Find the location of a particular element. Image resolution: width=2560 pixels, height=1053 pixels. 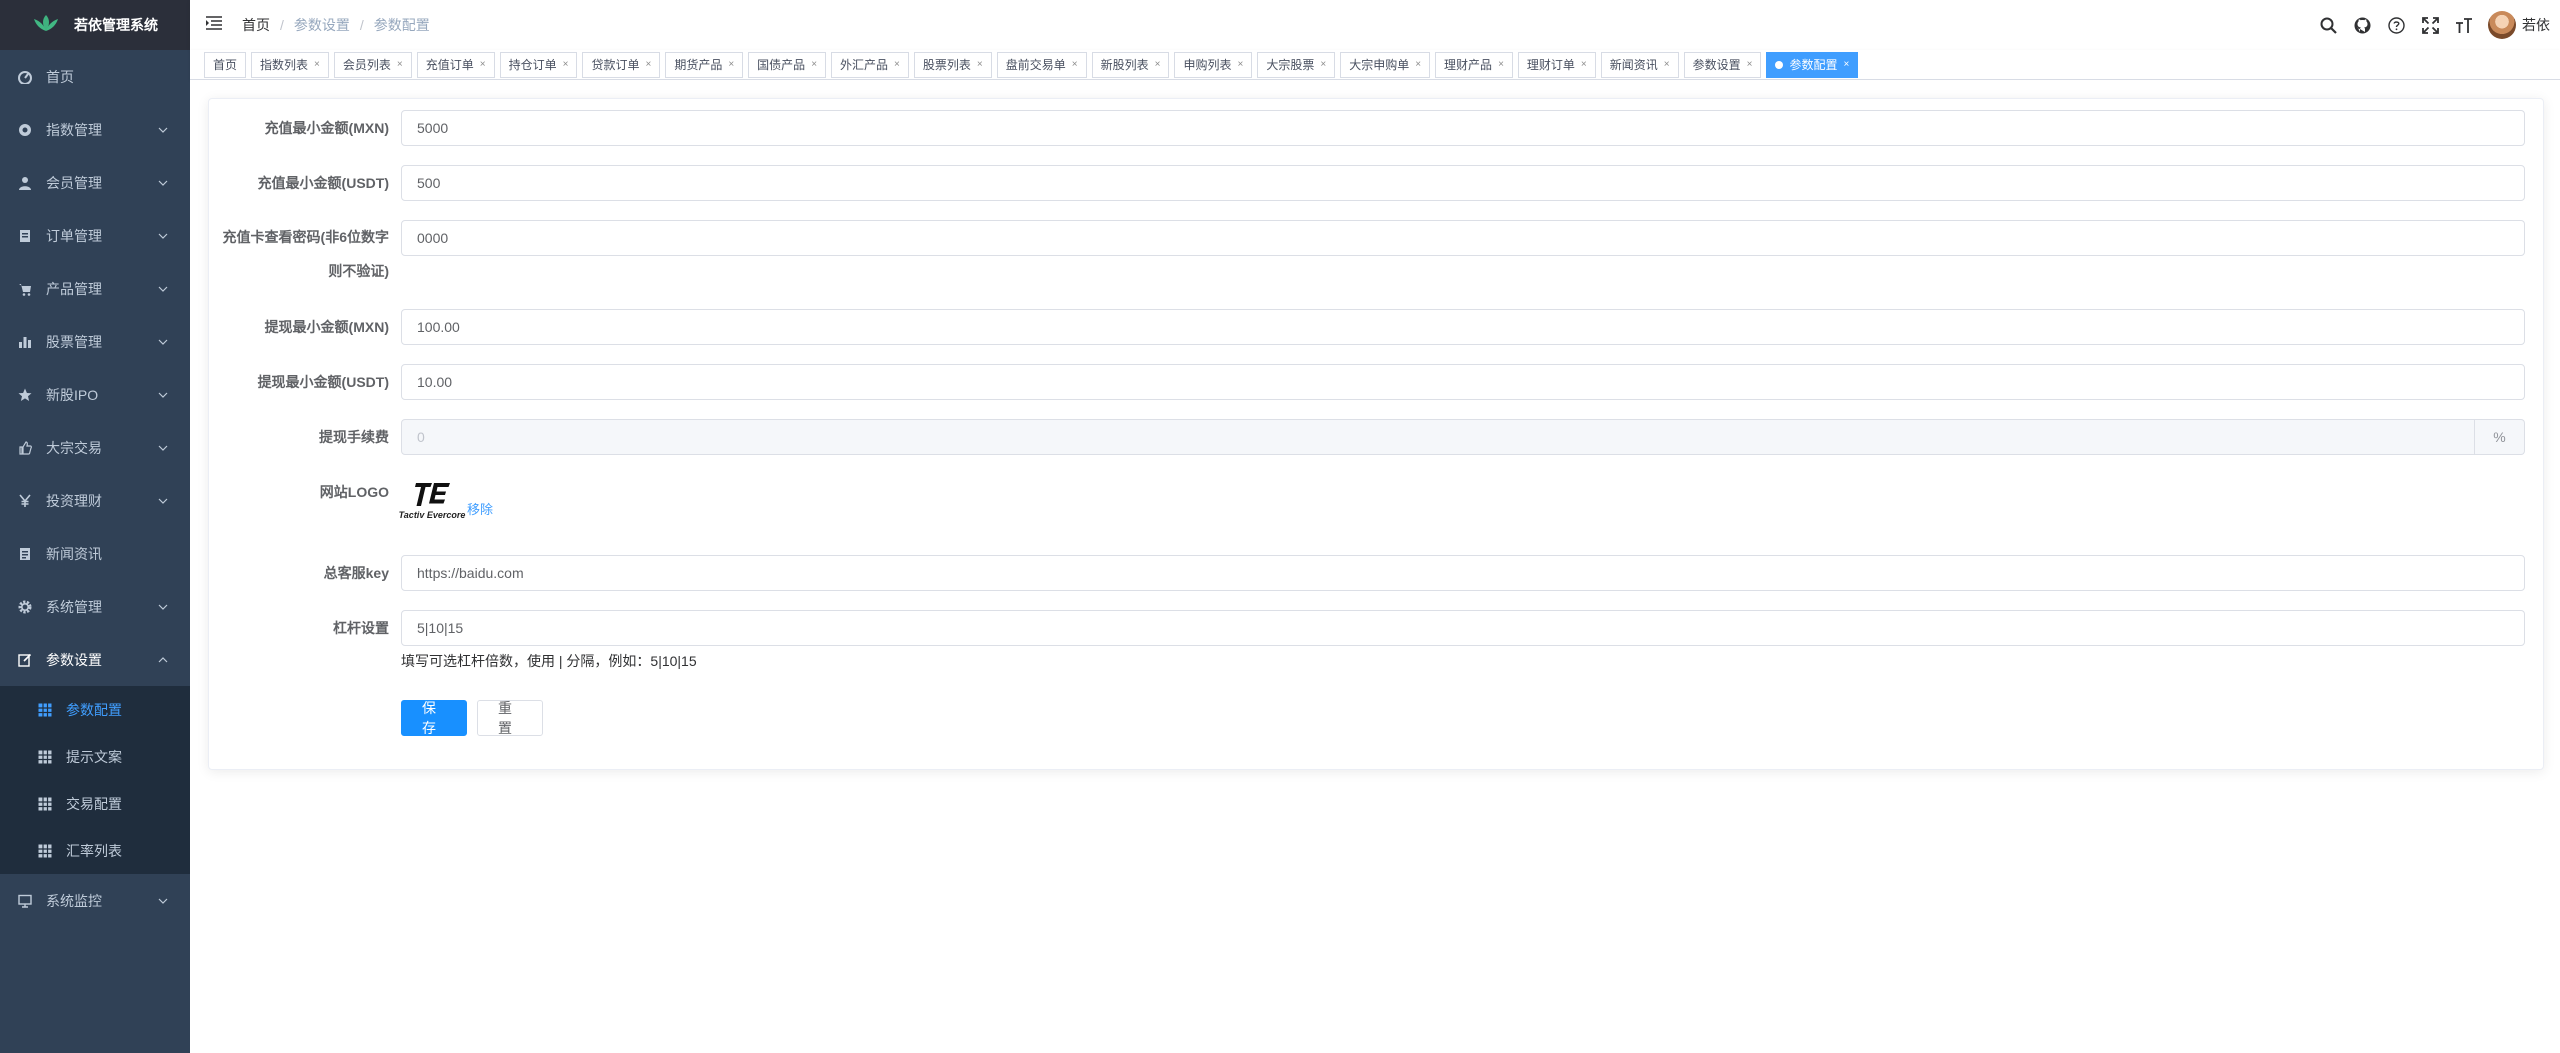

tag-item: 大宗申购单 × is located at coordinates (1385, 64).